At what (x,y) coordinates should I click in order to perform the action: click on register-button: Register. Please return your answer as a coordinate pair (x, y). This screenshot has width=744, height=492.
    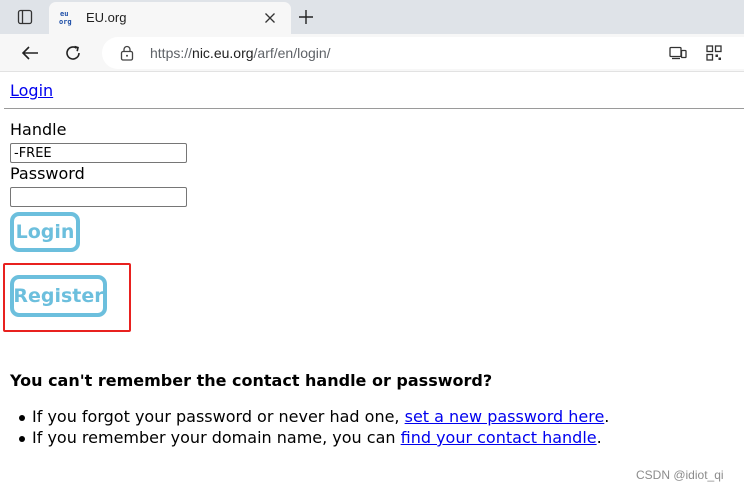
    Looking at the image, I should click on (58, 296).